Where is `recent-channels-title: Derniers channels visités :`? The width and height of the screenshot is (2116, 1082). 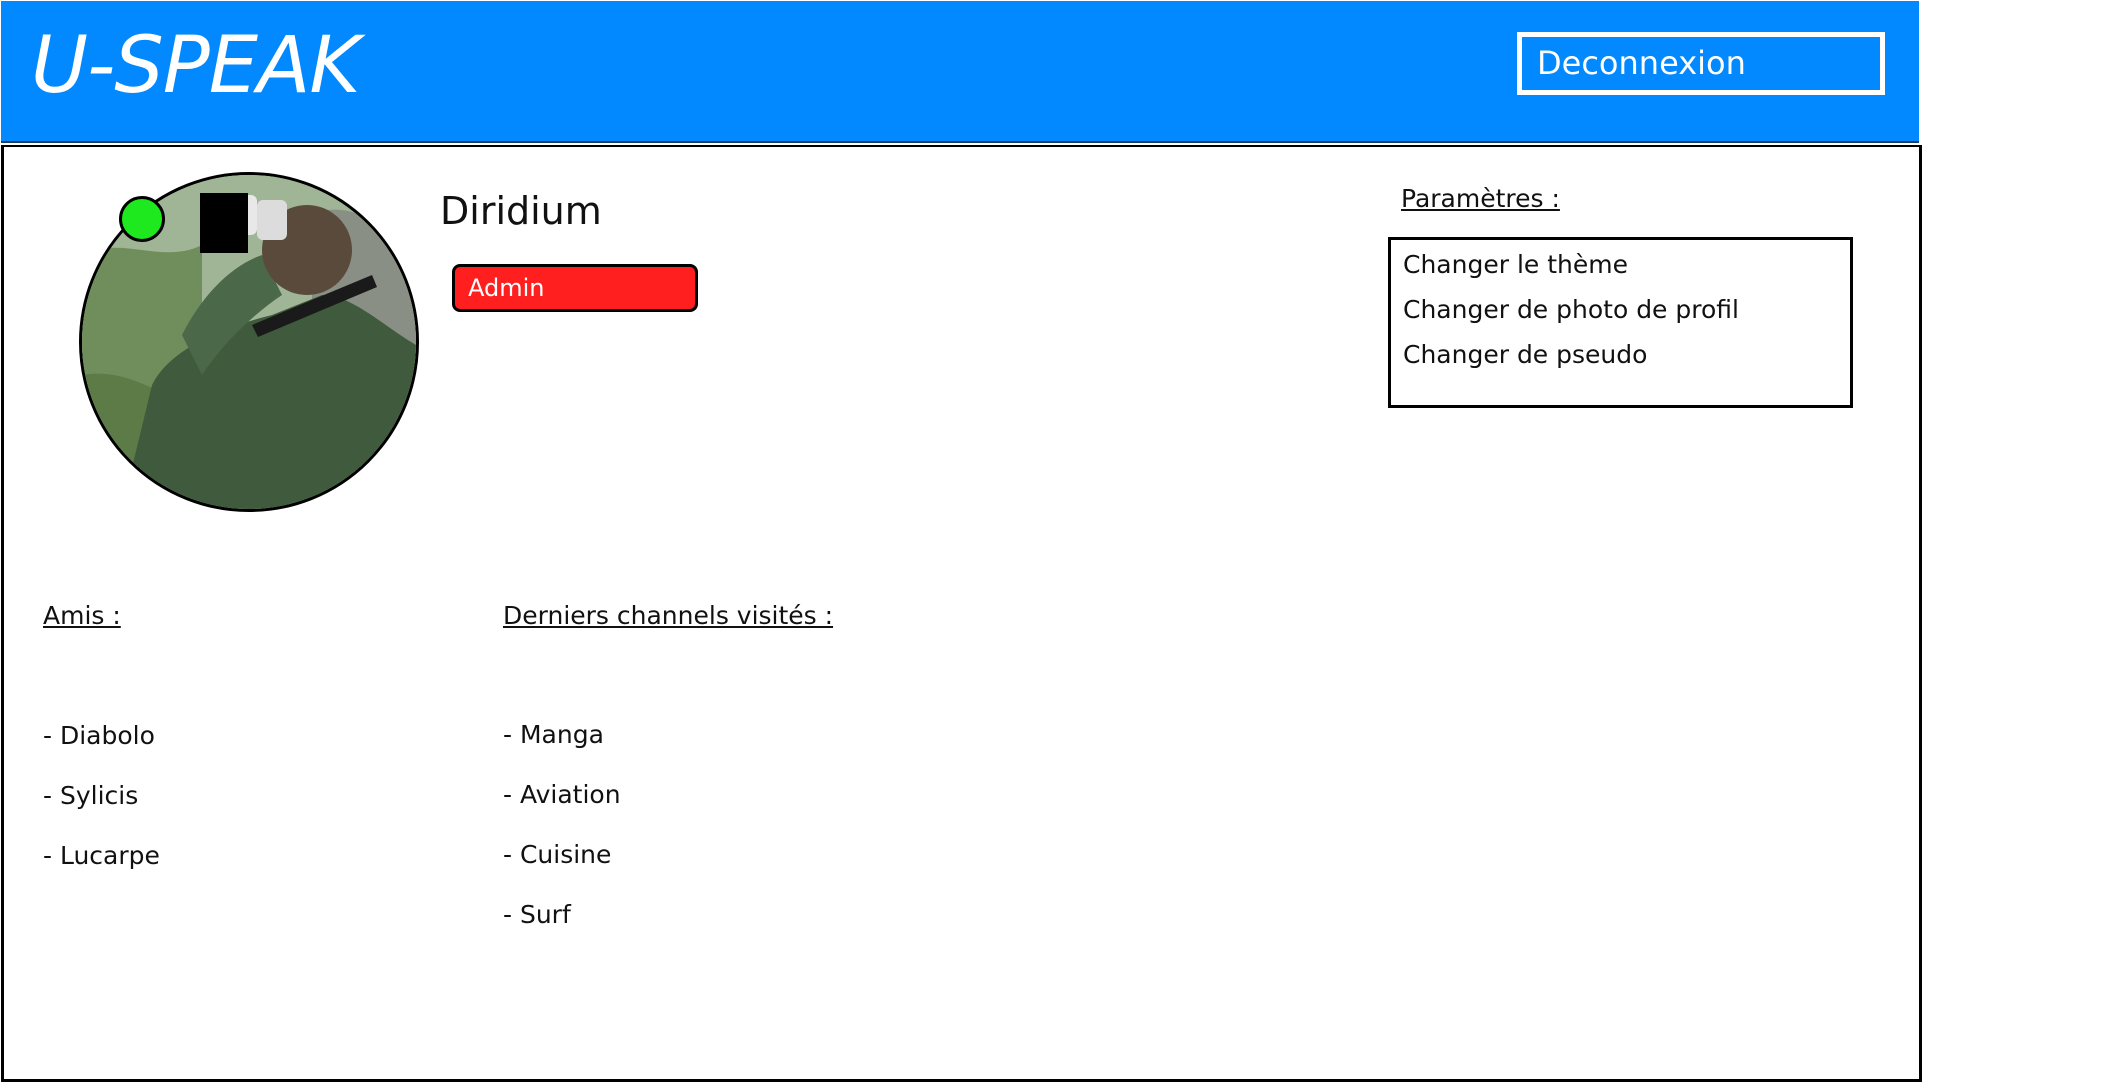
recent-channels-title: Derniers channels visités : is located at coordinates (668, 615).